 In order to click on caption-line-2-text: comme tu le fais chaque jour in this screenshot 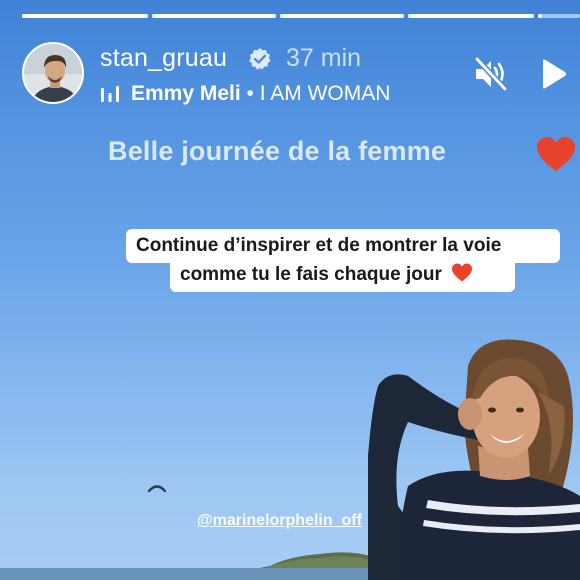, I will do `click(311, 274)`.